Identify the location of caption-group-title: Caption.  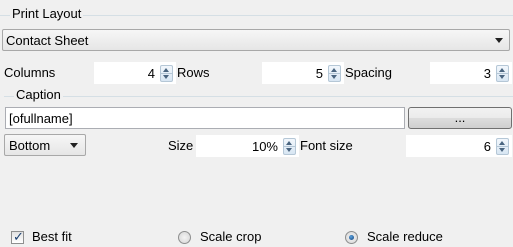
(38, 94).